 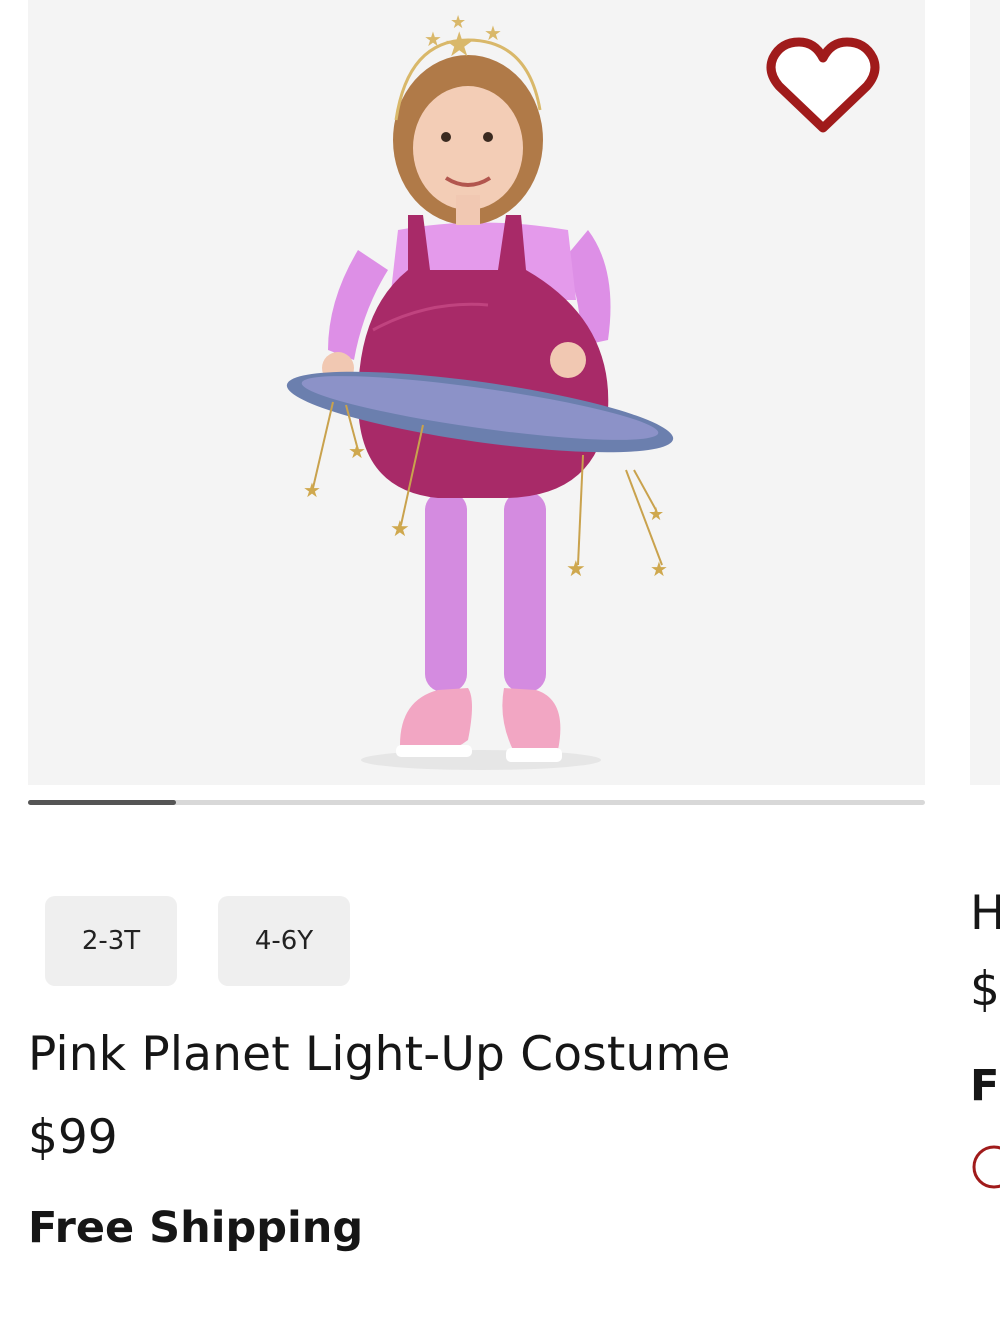 What do you see at coordinates (985, 392) in the screenshot?
I see `next-product-image` at bounding box center [985, 392].